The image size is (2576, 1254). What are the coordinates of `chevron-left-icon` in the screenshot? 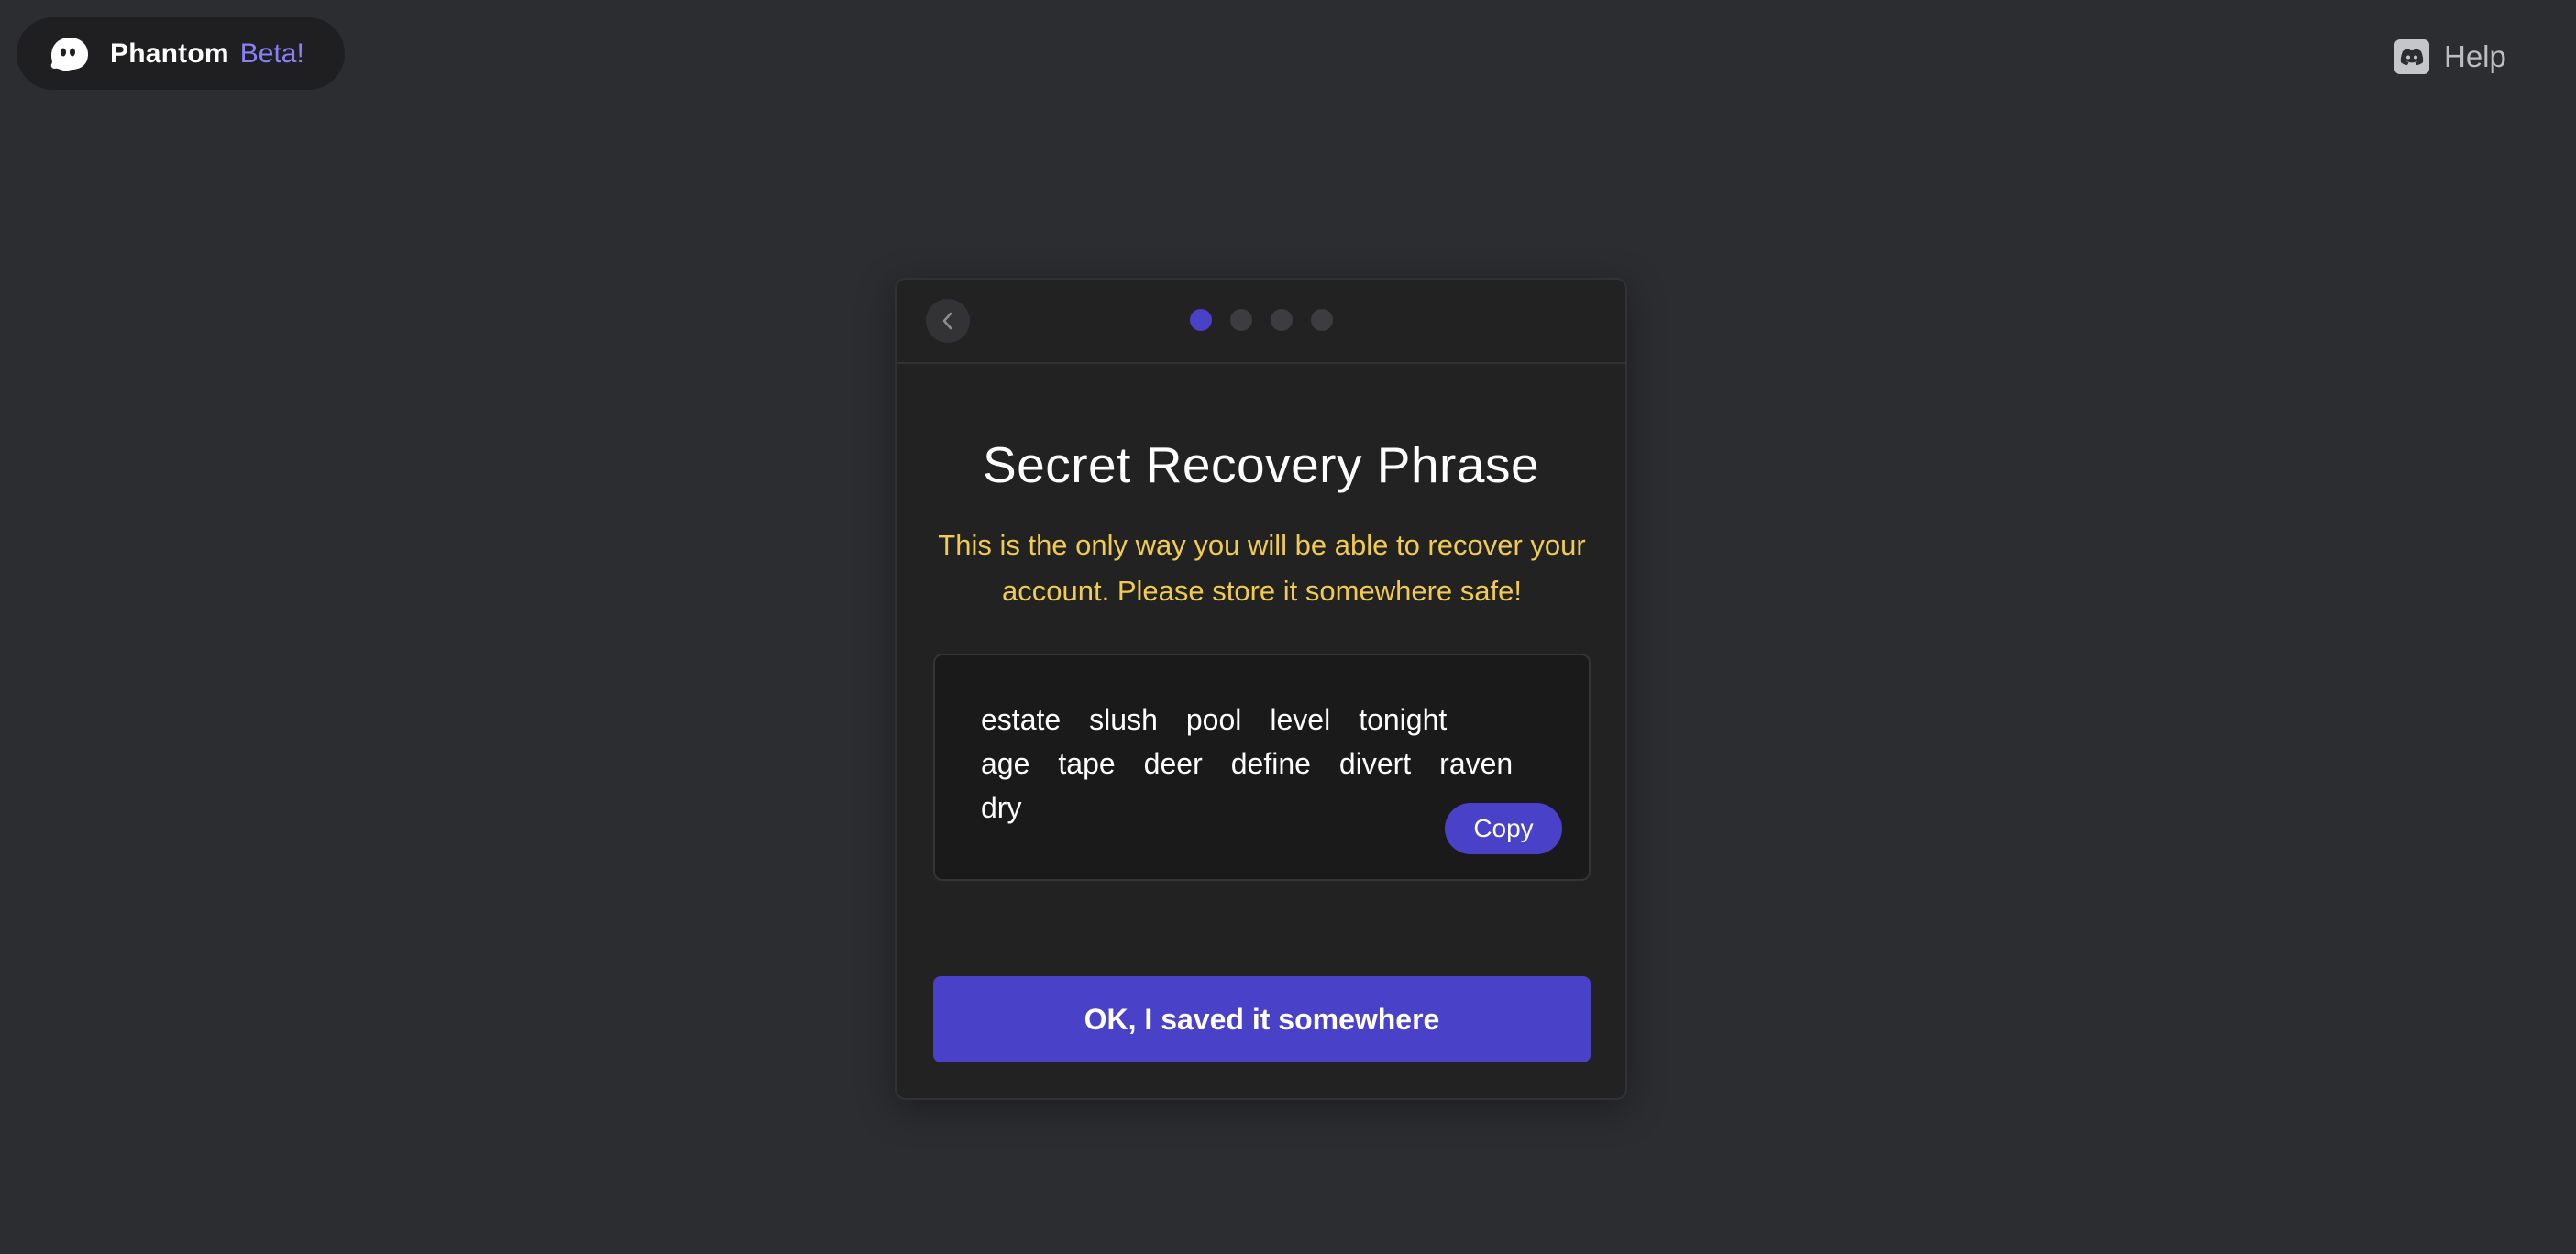 It's located at (947, 321).